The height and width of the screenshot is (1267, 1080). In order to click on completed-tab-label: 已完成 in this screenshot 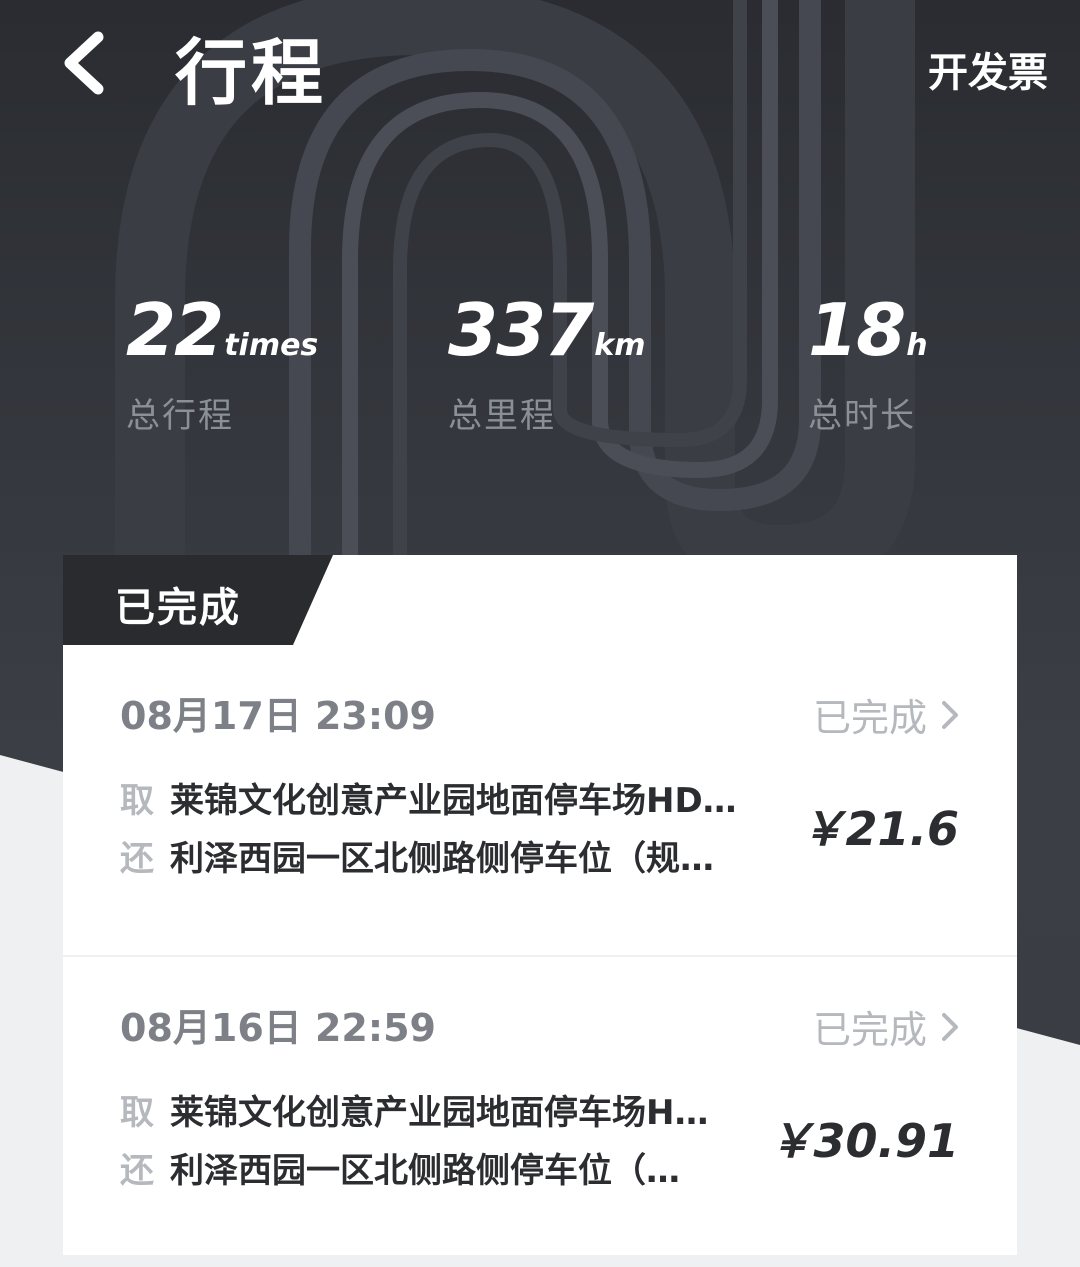, I will do `click(178, 608)`.